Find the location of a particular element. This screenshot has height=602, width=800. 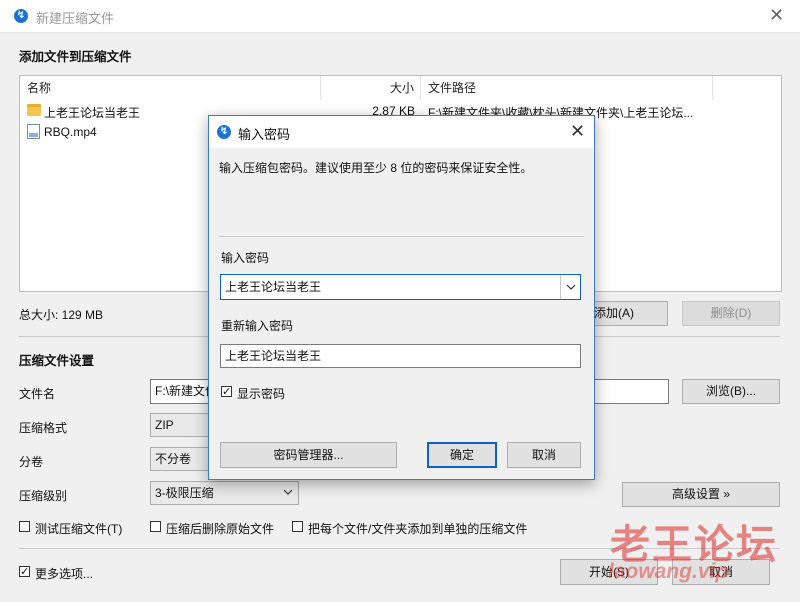

main-window-title: 新建压缩文件 is located at coordinates (75, 18).